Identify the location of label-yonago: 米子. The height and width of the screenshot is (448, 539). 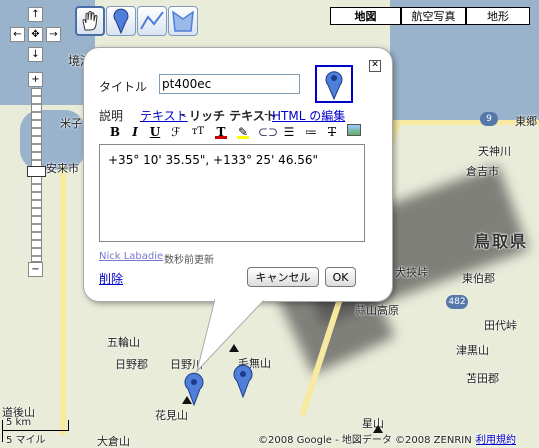
(71, 123).